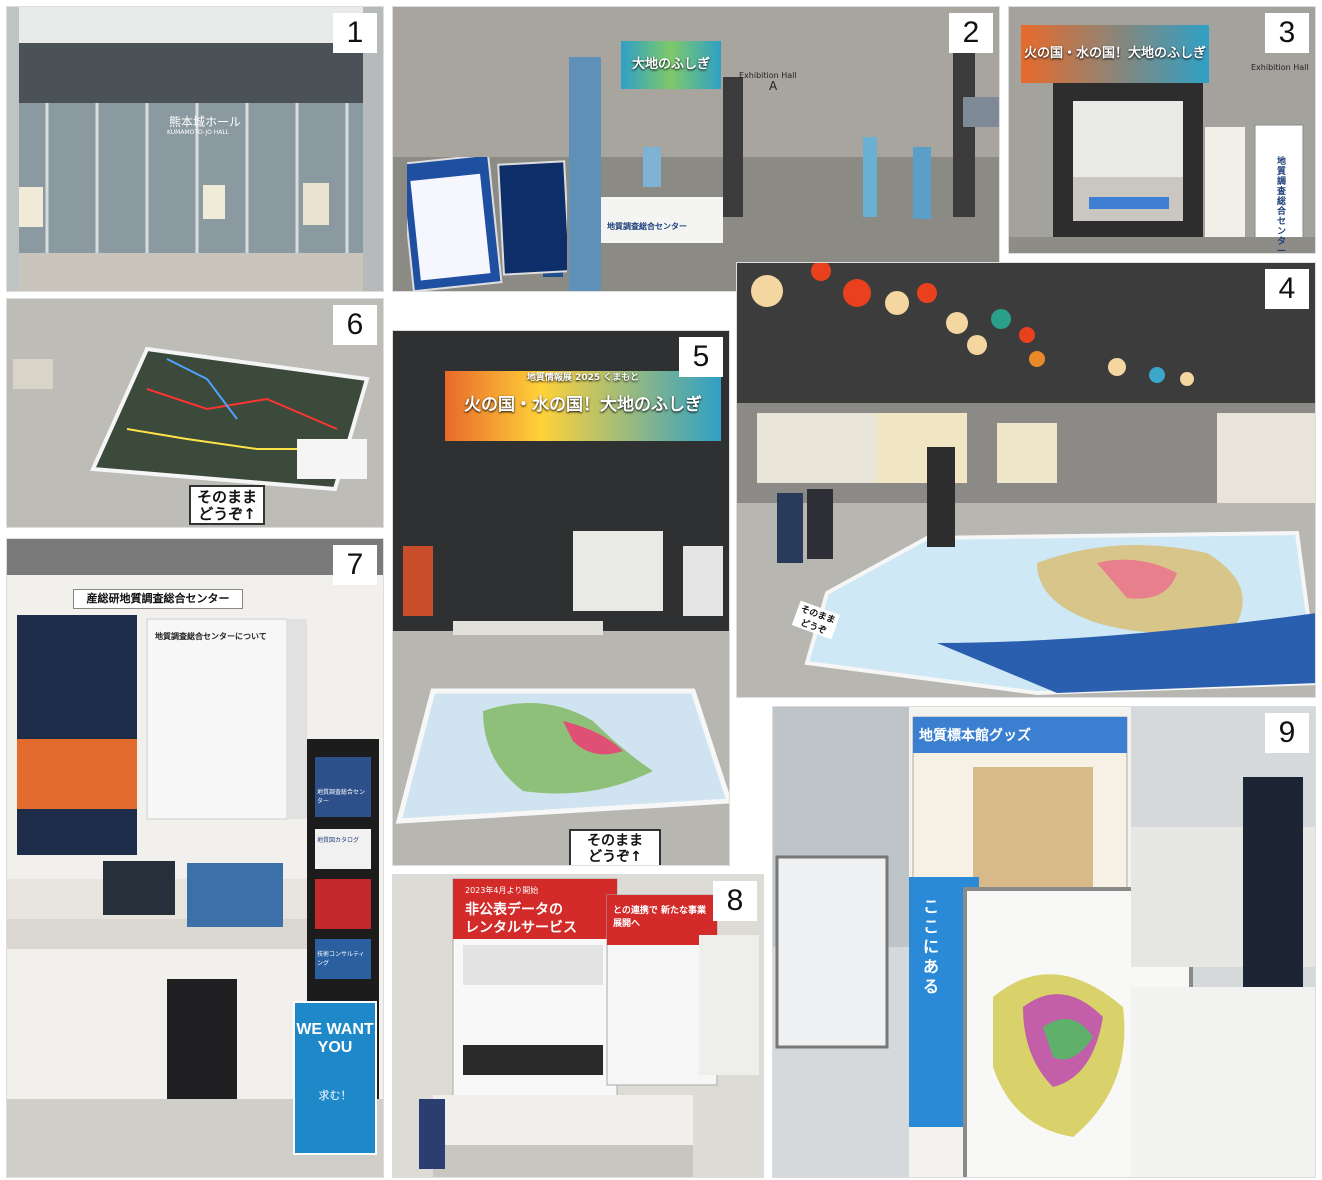  Describe the element at coordinates (701, 357) in the screenshot. I see `photo-number: 5` at that location.